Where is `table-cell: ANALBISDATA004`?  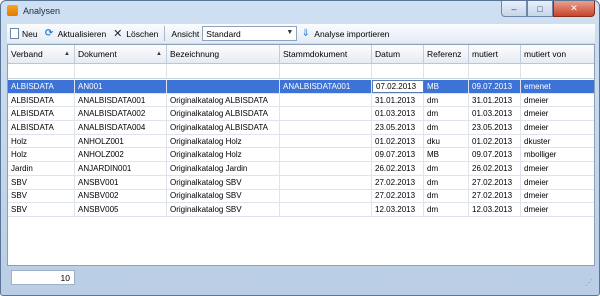
table-cell: ANALBISDATA004 is located at coordinates (121, 127).